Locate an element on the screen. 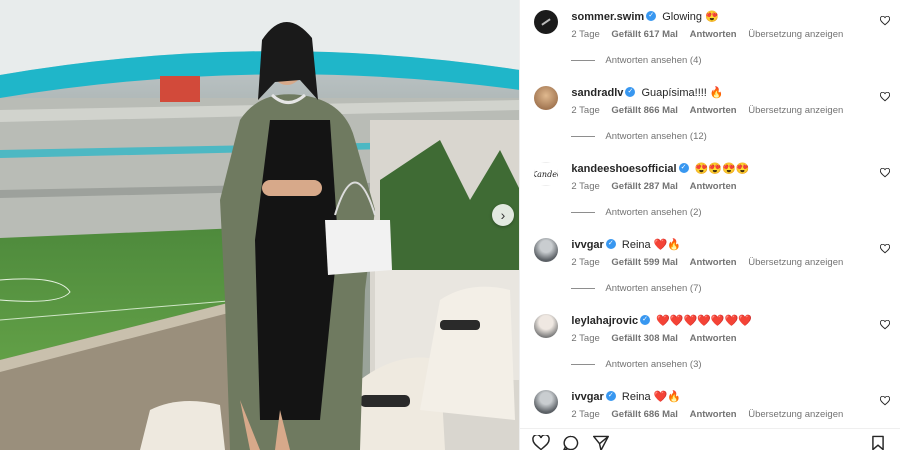 Image resolution: width=900 pixels, height=450 pixels. comment-meta: 2 Tage Gefällt 308 Mal Antworten is located at coordinates (658, 338).